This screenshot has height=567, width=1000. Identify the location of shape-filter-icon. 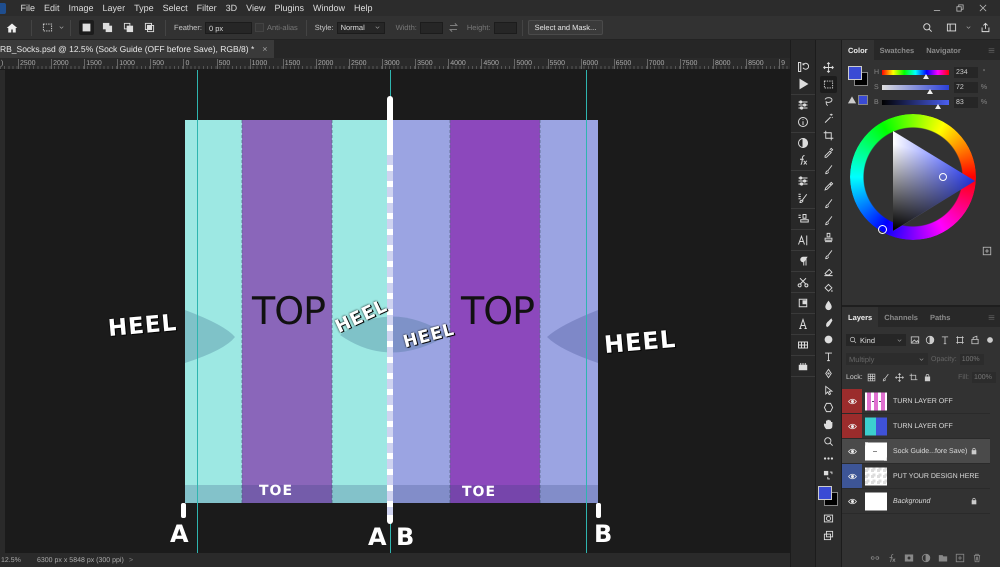
(960, 340).